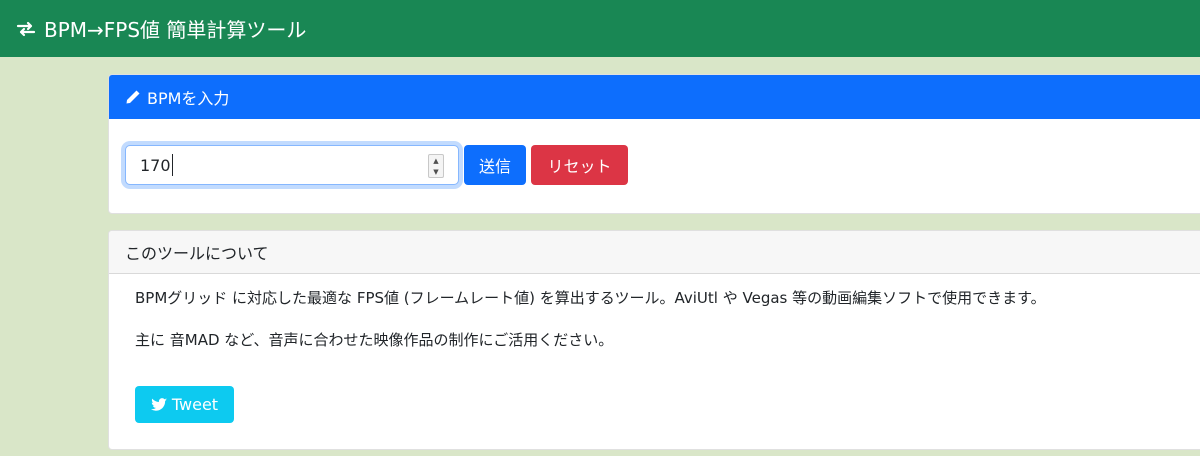 The image size is (1200, 456). Describe the element at coordinates (374, 340) in the screenshot. I see `about-usage-note: 主に 音MAD など、音声に合わせた映像作品の制作にご活用ください。` at that location.